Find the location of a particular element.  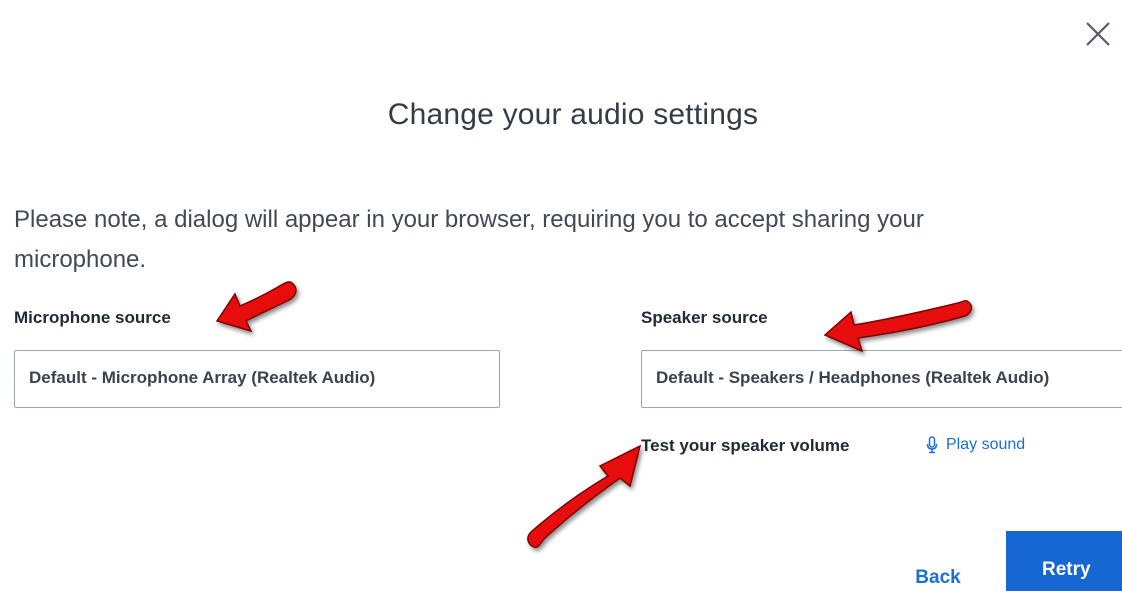

play-sound-link: Play sound is located at coordinates (975, 445).